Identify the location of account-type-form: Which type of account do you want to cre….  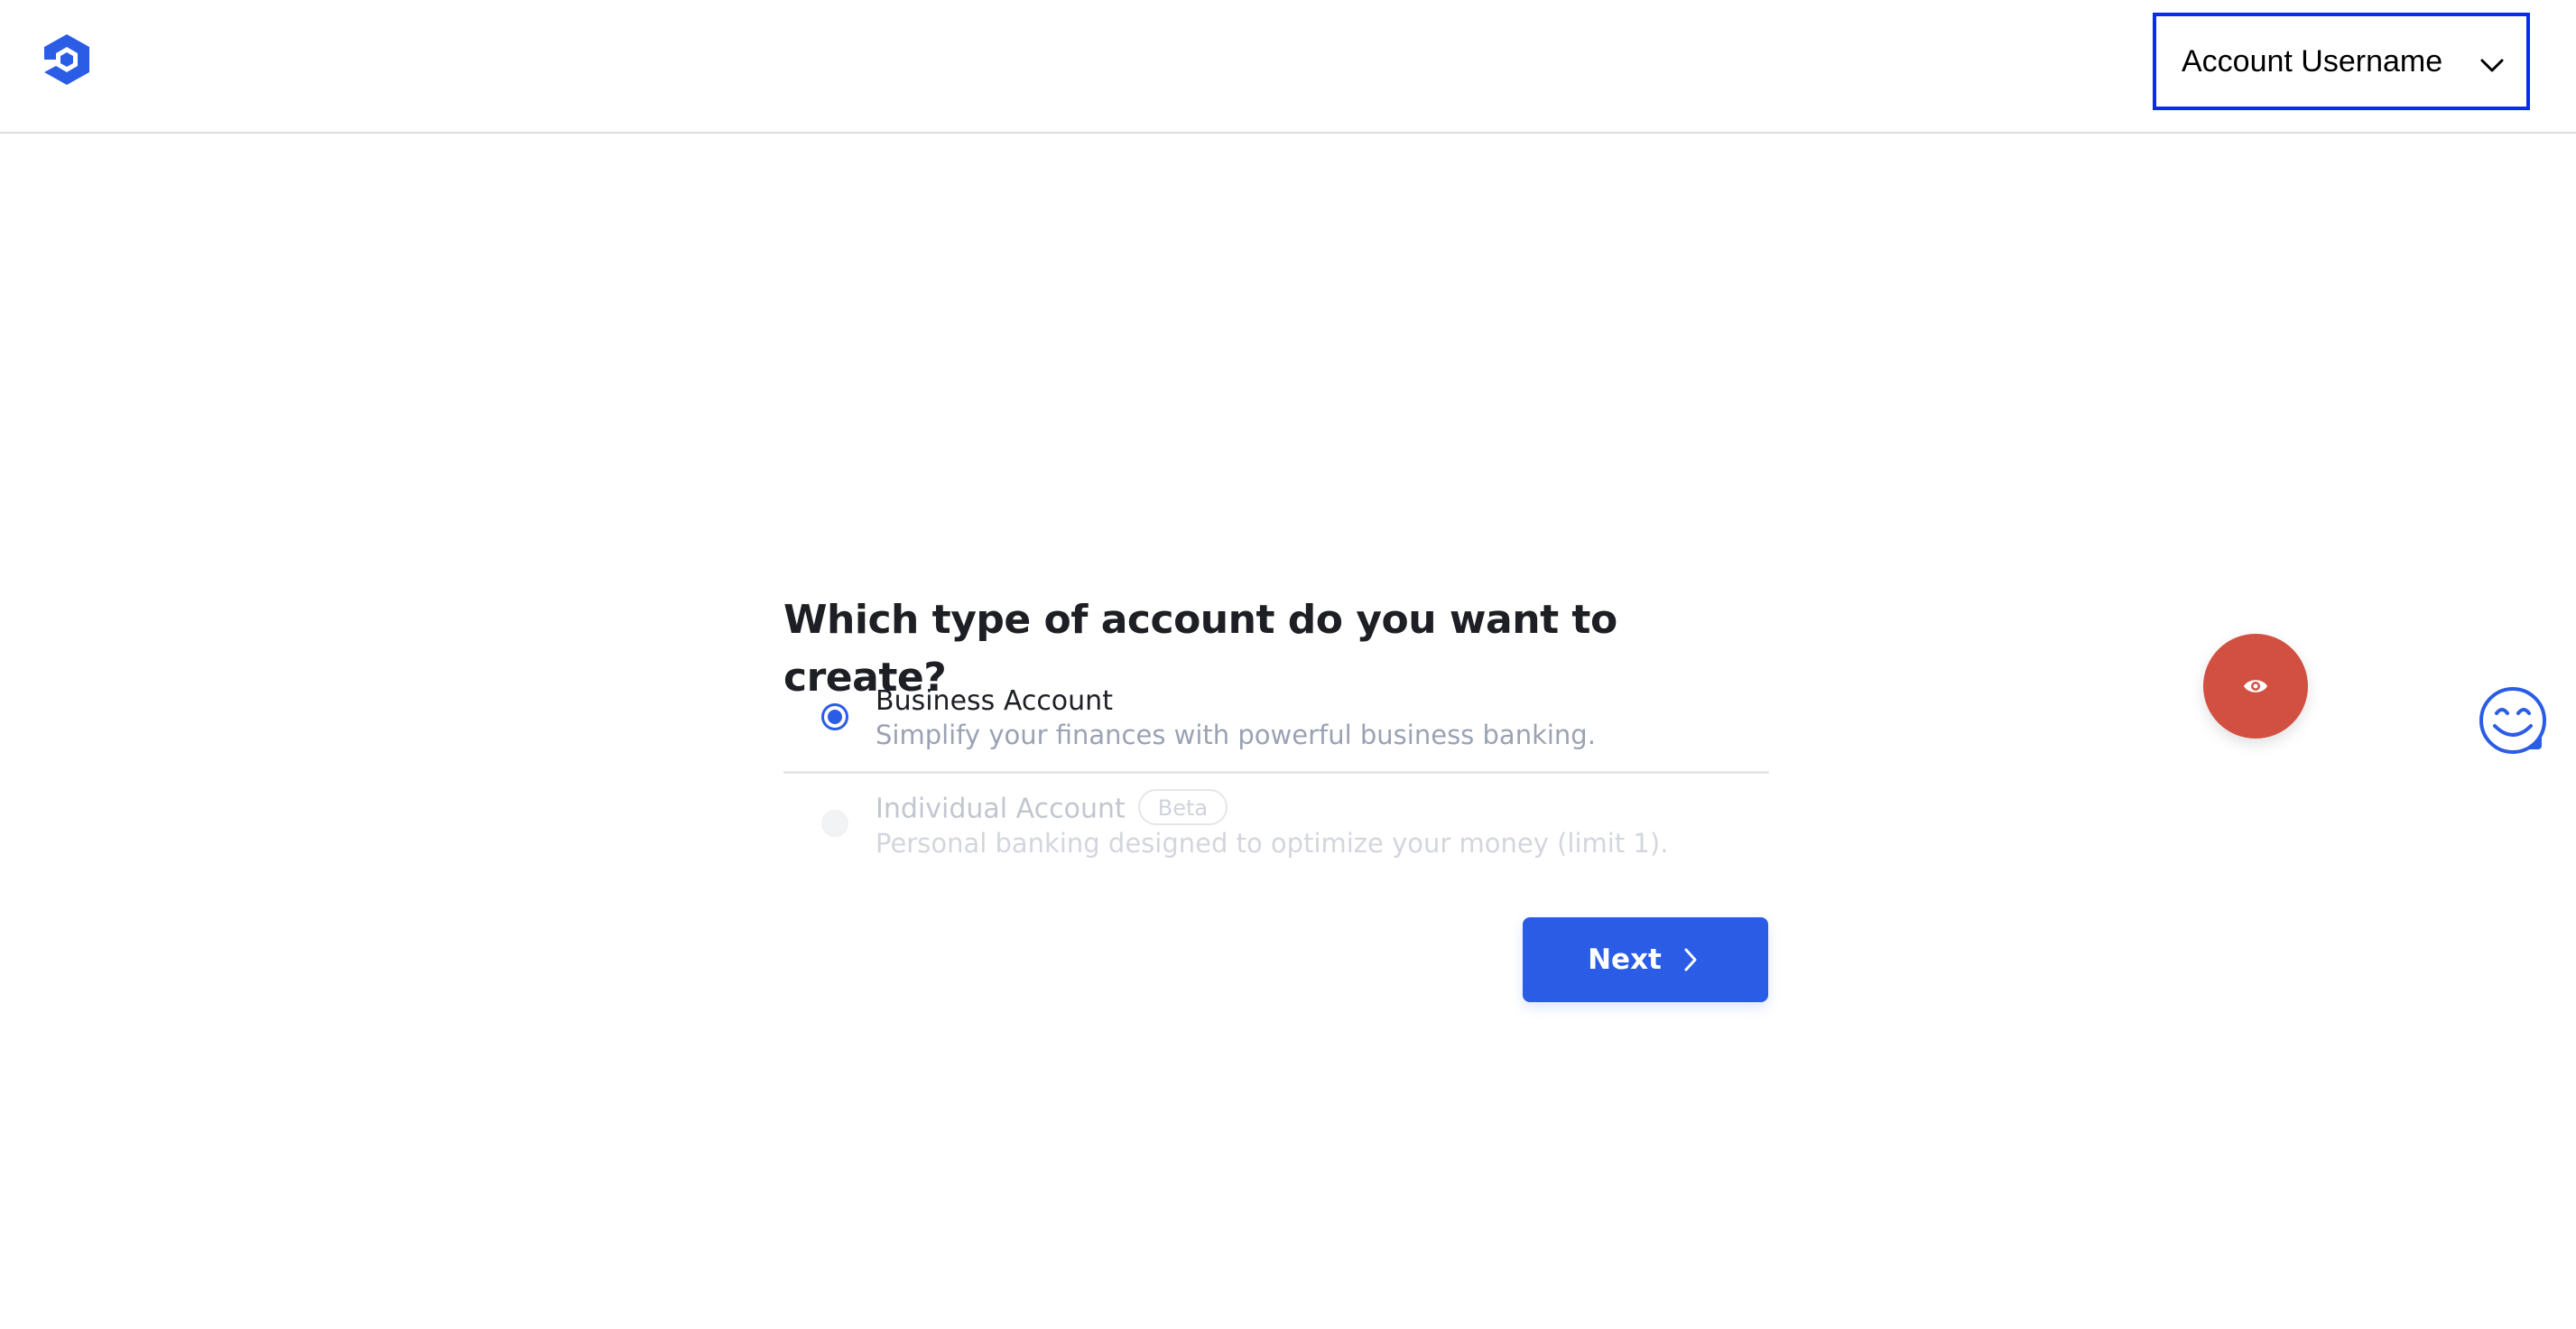
(1276, 731).